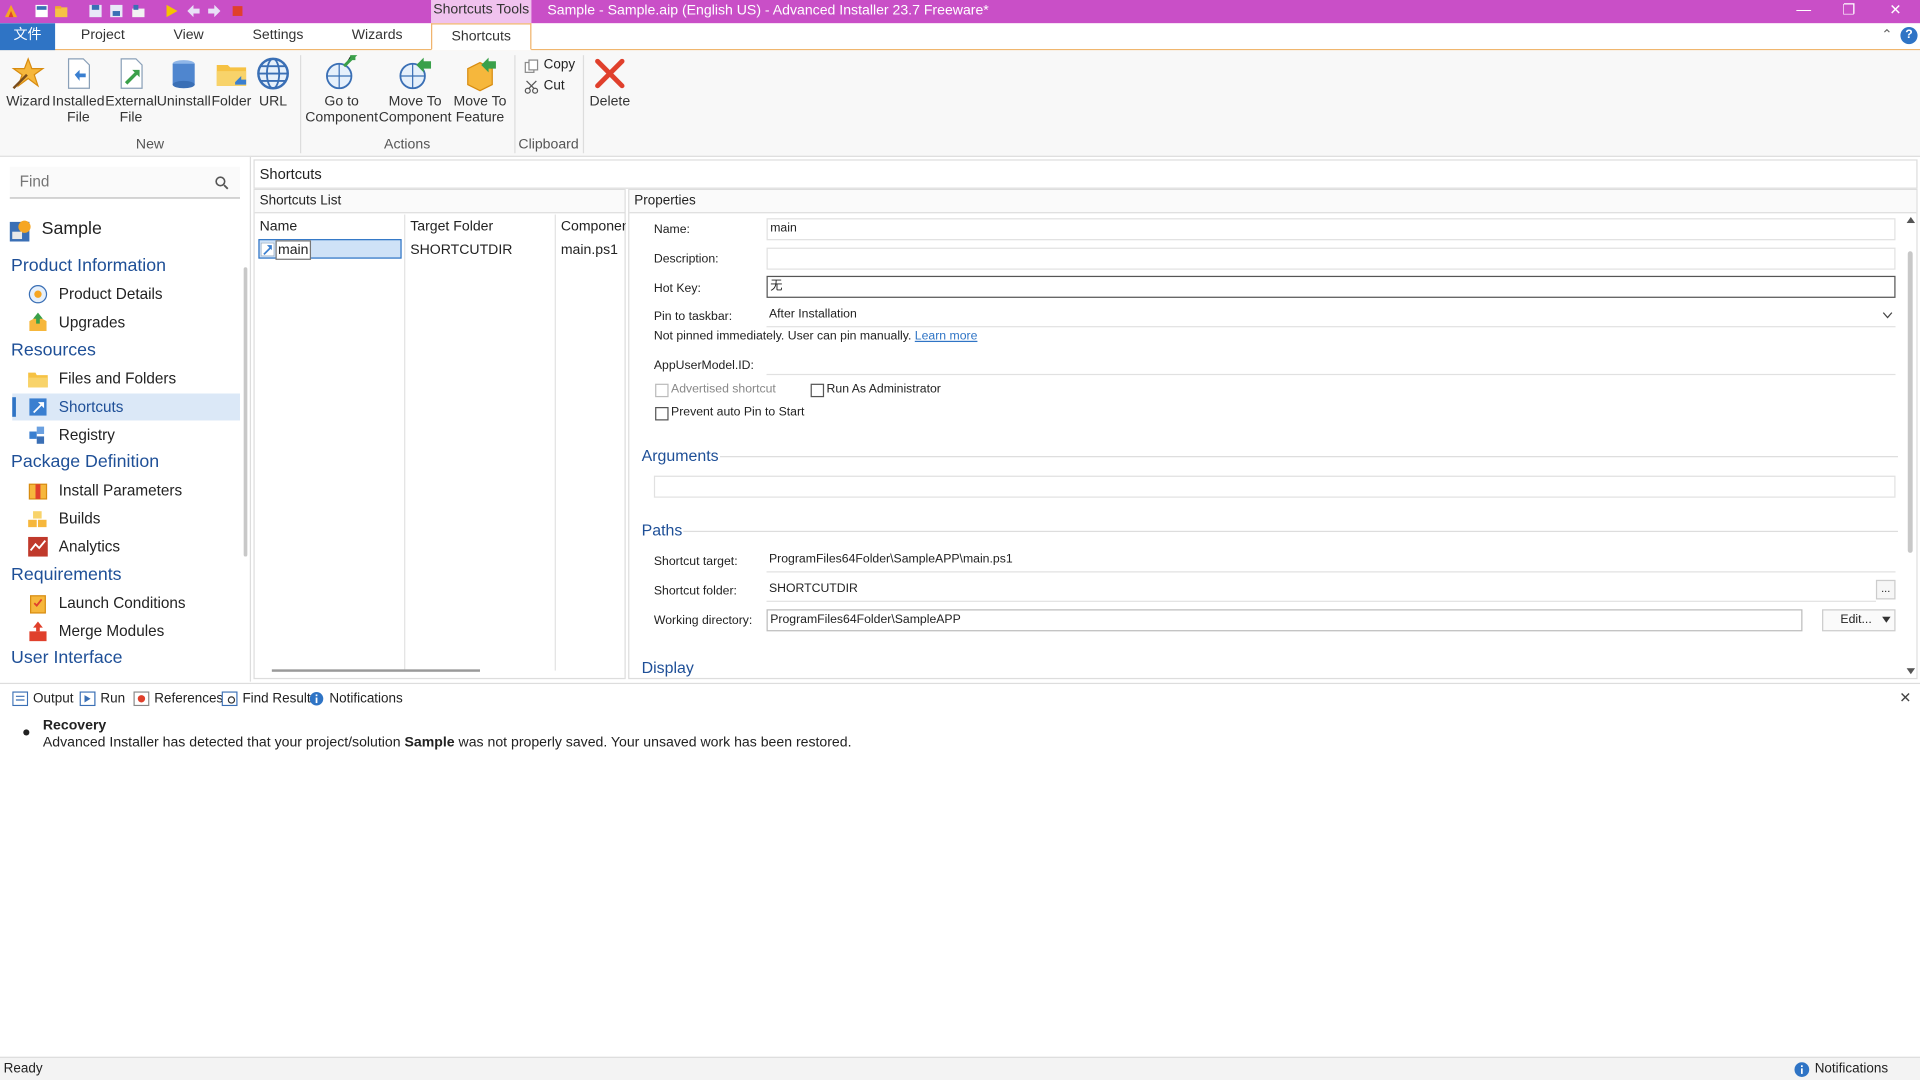 Image resolution: width=1920 pixels, height=1081 pixels. What do you see at coordinates (1331, 316) in the screenshot?
I see `pin-to-taskbar-select: After Installation` at bounding box center [1331, 316].